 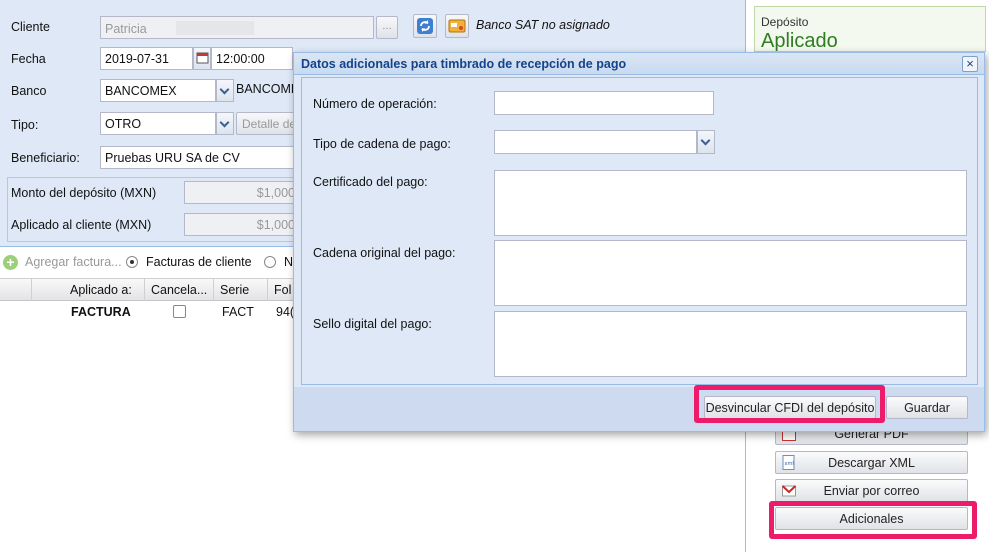 I want to click on svg-text: xml, so click(x=789, y=464).